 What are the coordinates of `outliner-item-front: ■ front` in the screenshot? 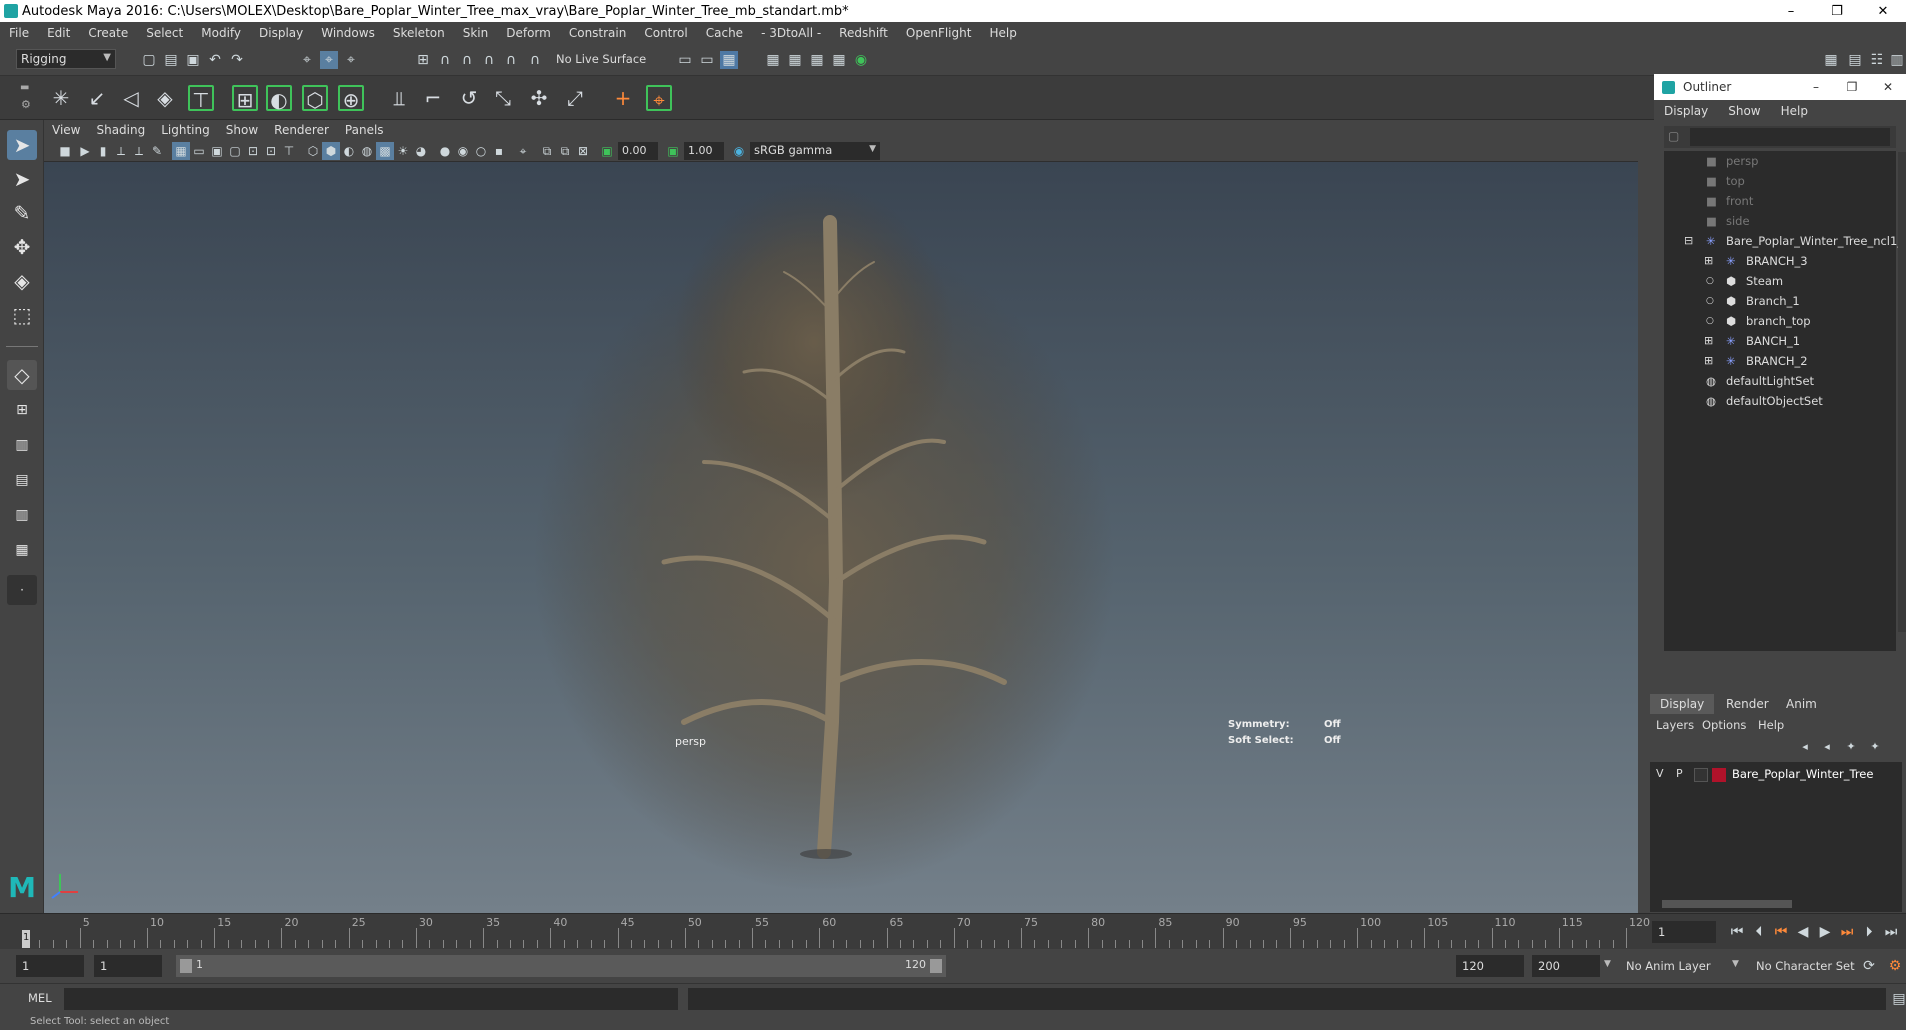 It's located at (1780, 201).